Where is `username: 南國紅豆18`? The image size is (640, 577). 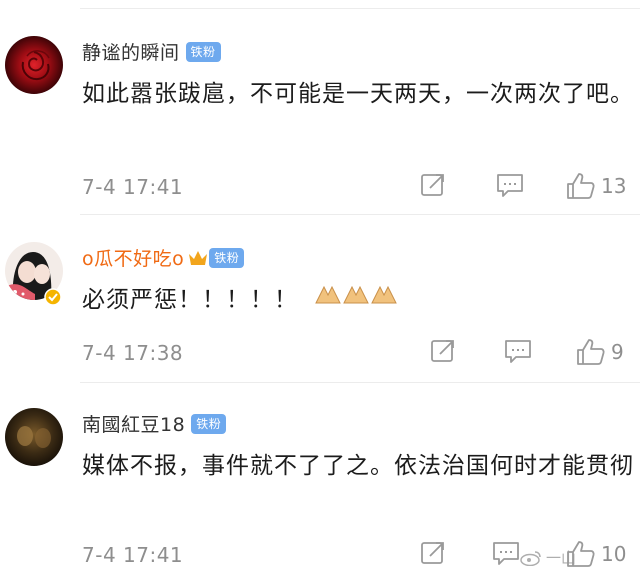 username: 南國紅豆18 is located at coordinates (133, 423).